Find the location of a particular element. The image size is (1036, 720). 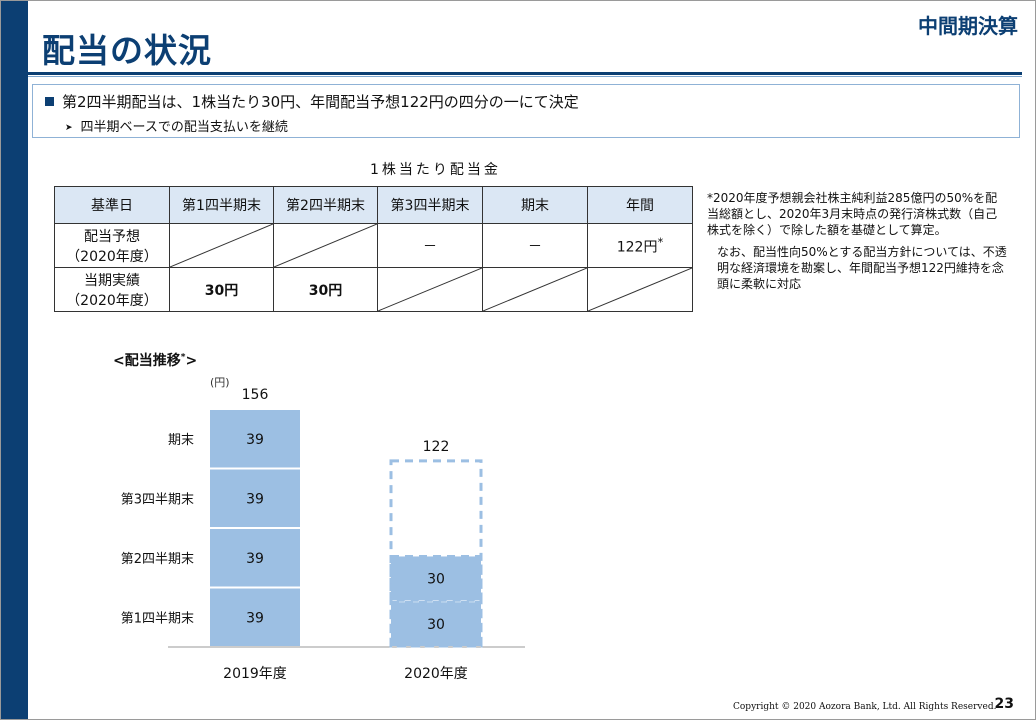

chart-title: <配当推移*> is located at coordinates (155, 360).